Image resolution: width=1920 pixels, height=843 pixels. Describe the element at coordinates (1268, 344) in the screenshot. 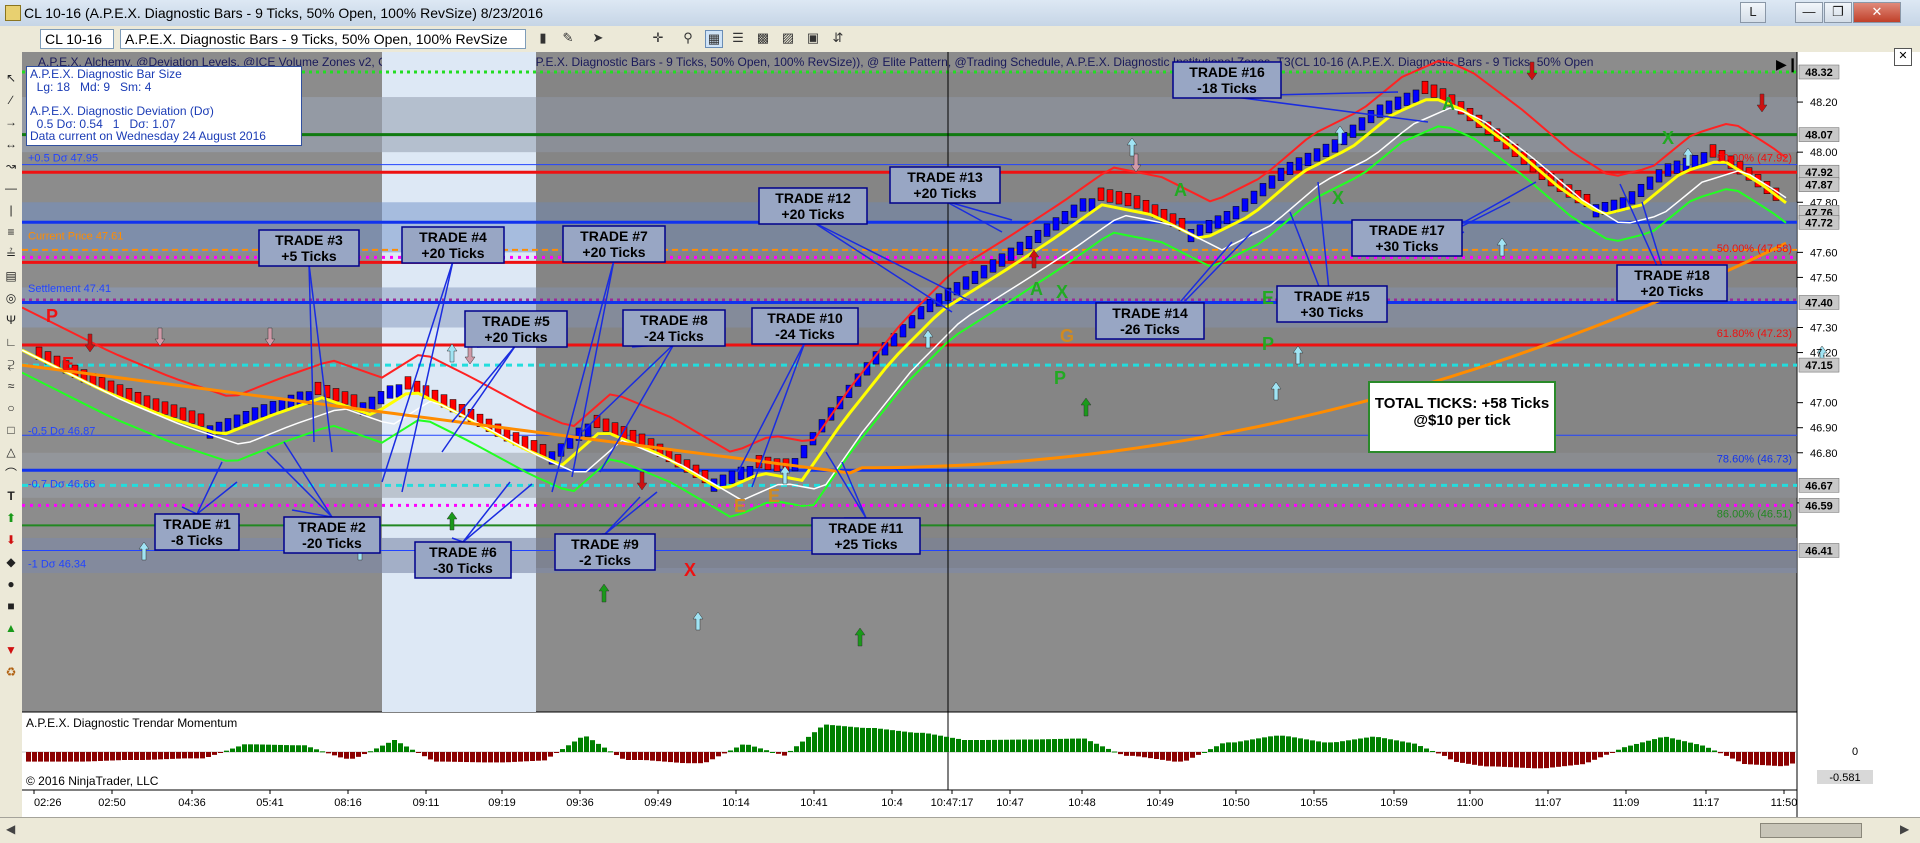

I see `pattern-letter: P` at that location.